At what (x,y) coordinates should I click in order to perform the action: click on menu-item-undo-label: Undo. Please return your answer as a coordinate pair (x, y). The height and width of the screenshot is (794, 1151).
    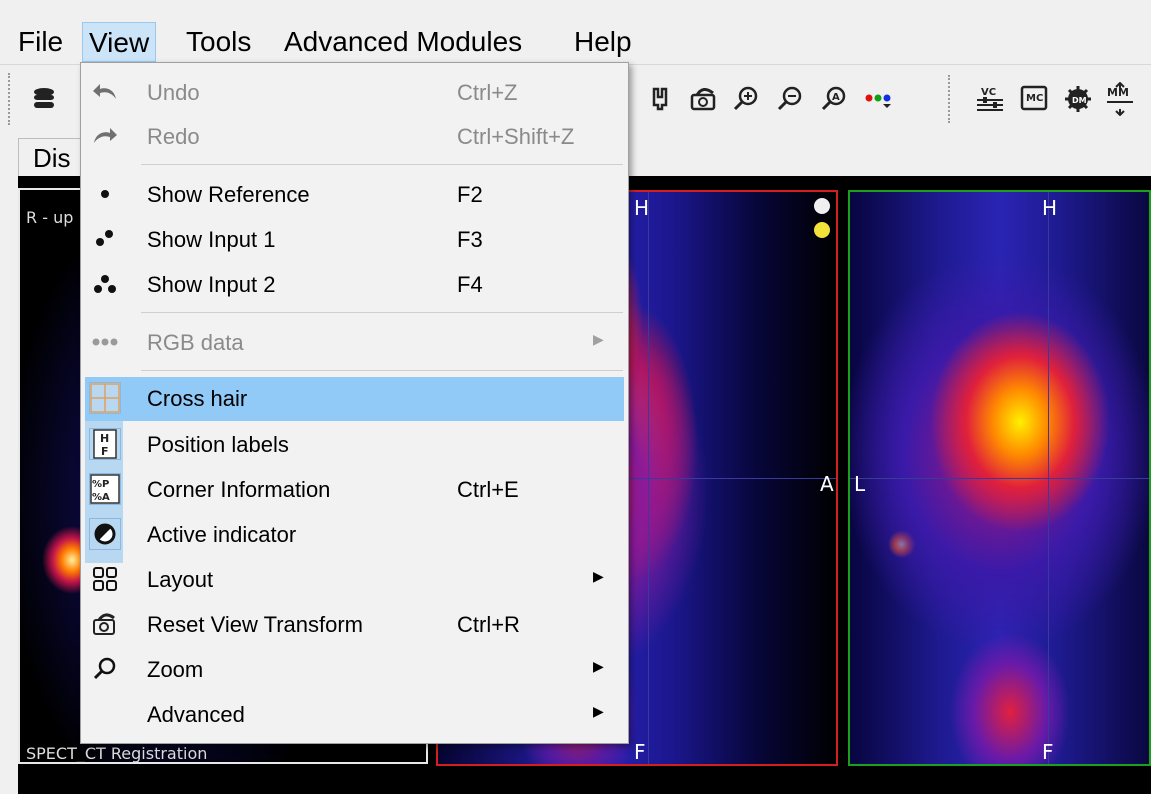
    Looking at the image, I should click on (173, 92).